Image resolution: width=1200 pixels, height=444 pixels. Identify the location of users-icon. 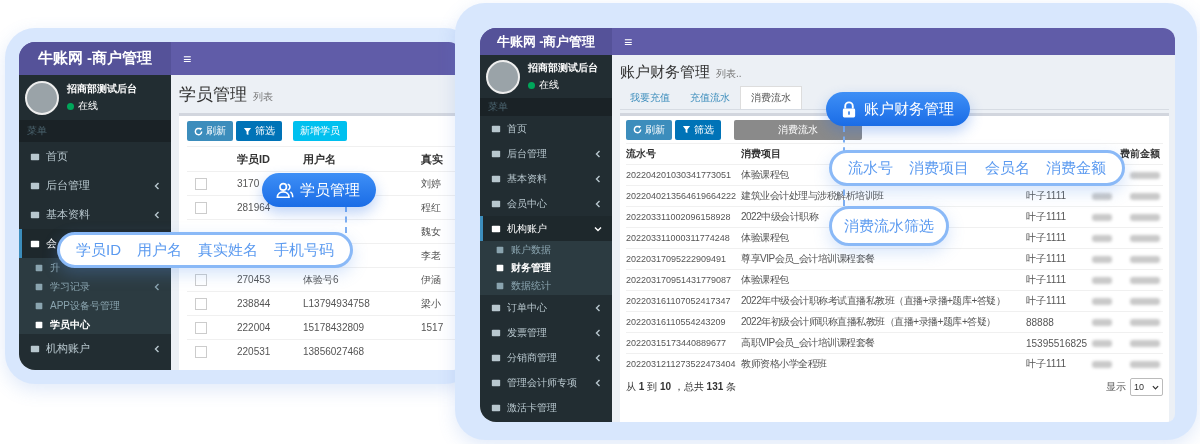
(285, 190).